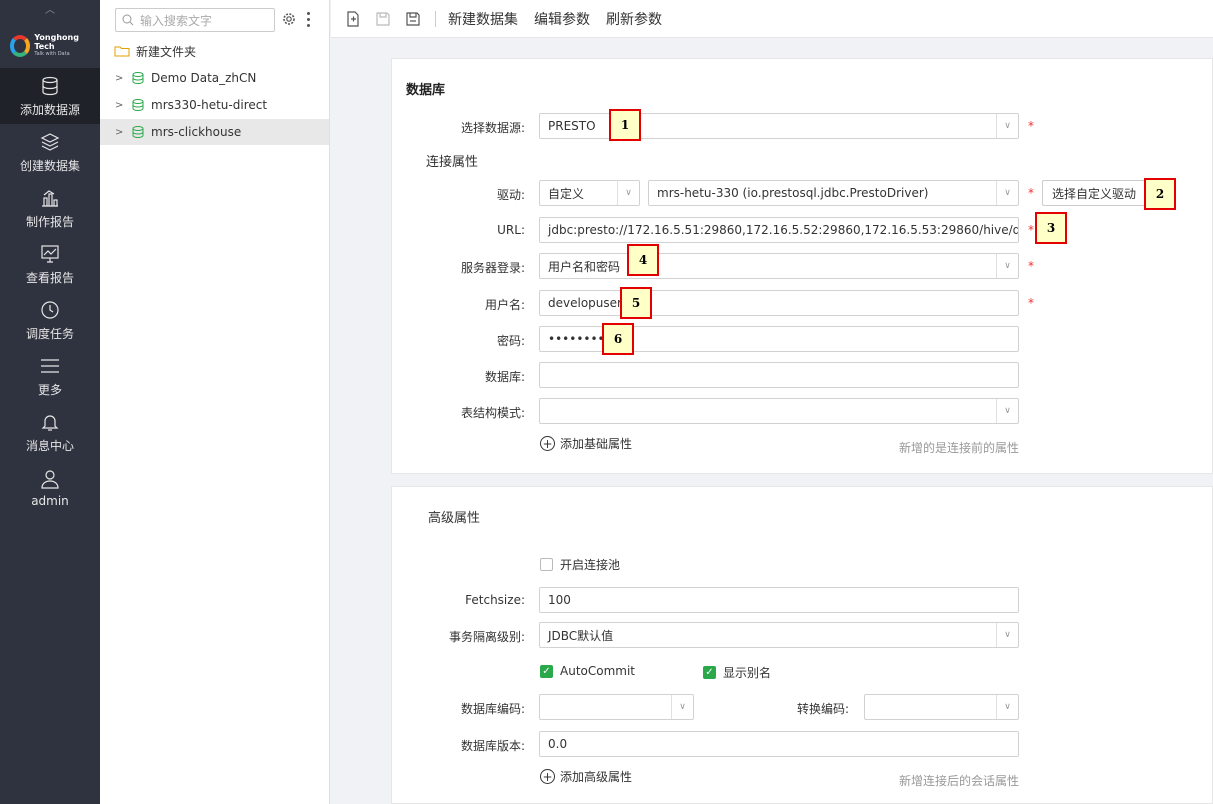 The height and width of the screenshot is (804, 1213). What do you see at coordinates (49, 333) in the screenshot?
I see `nav-label: 调度任务` at bounding box center [49, 333].